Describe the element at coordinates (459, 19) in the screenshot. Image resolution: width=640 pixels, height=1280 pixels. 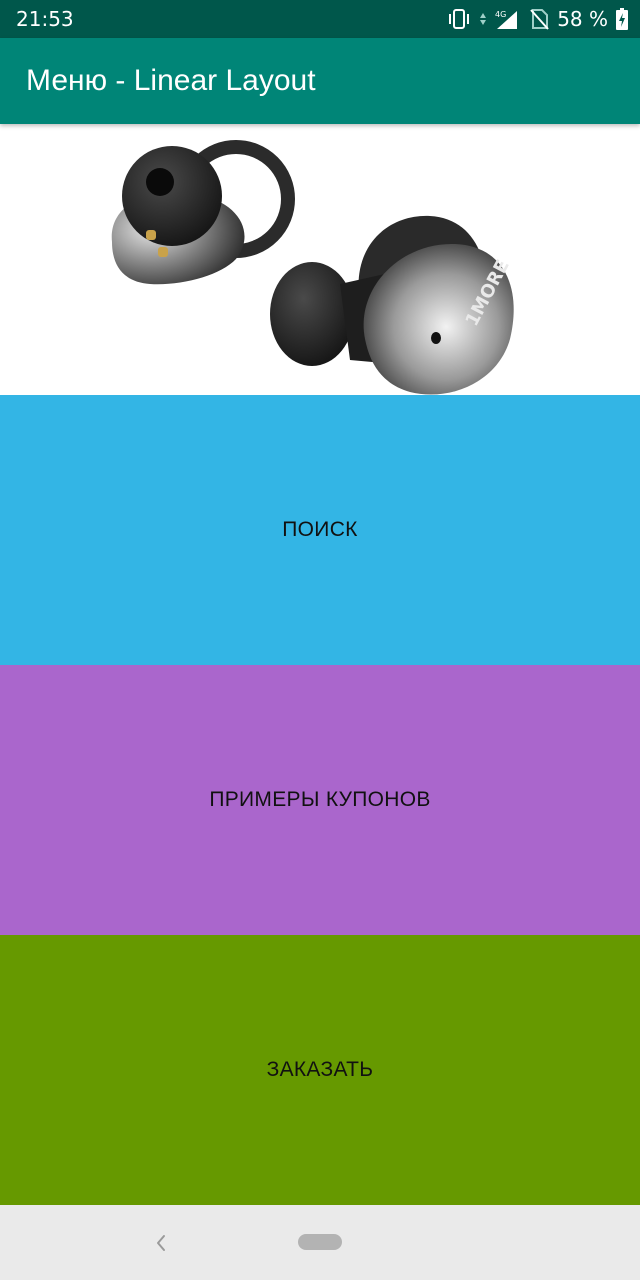
I see `vibrate-icon` at that location.